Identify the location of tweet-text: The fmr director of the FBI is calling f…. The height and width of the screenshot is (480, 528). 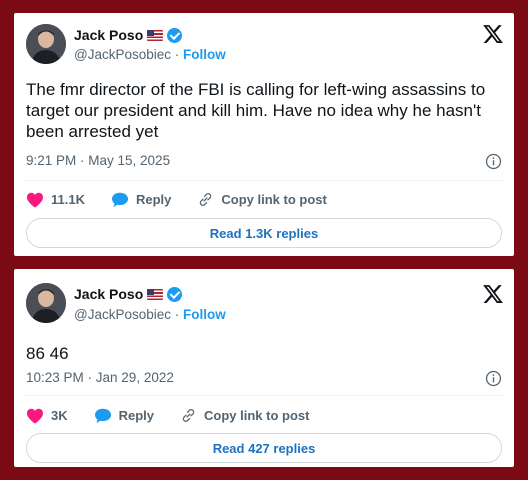
(256, 110).